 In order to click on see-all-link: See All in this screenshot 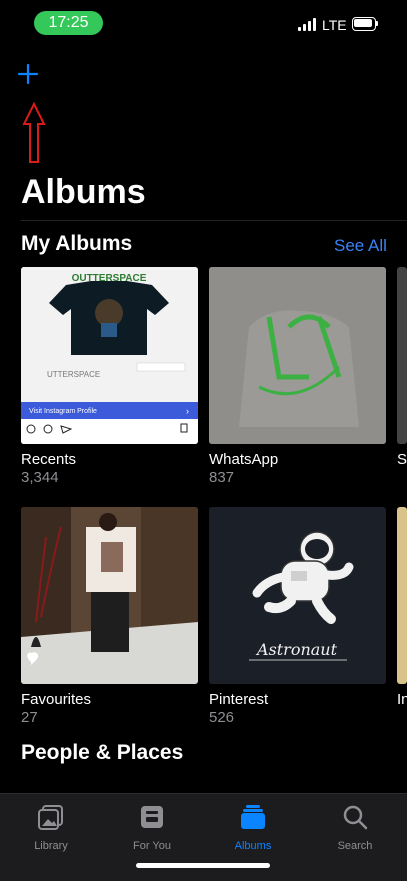, I will do `click(360, 246)`.